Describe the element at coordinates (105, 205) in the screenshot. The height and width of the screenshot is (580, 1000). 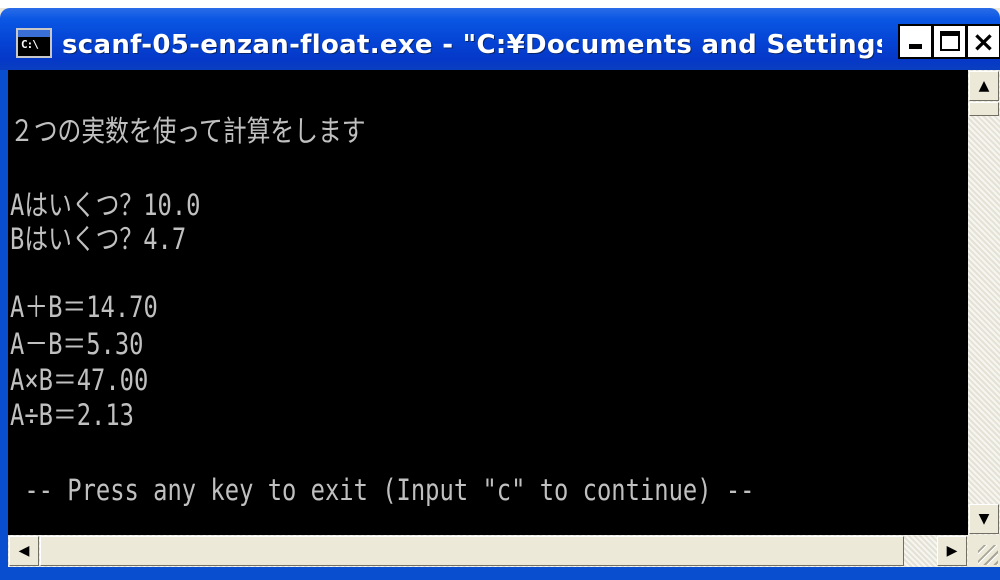
I see `console-line: Aはいくつ？10.0` at that location.